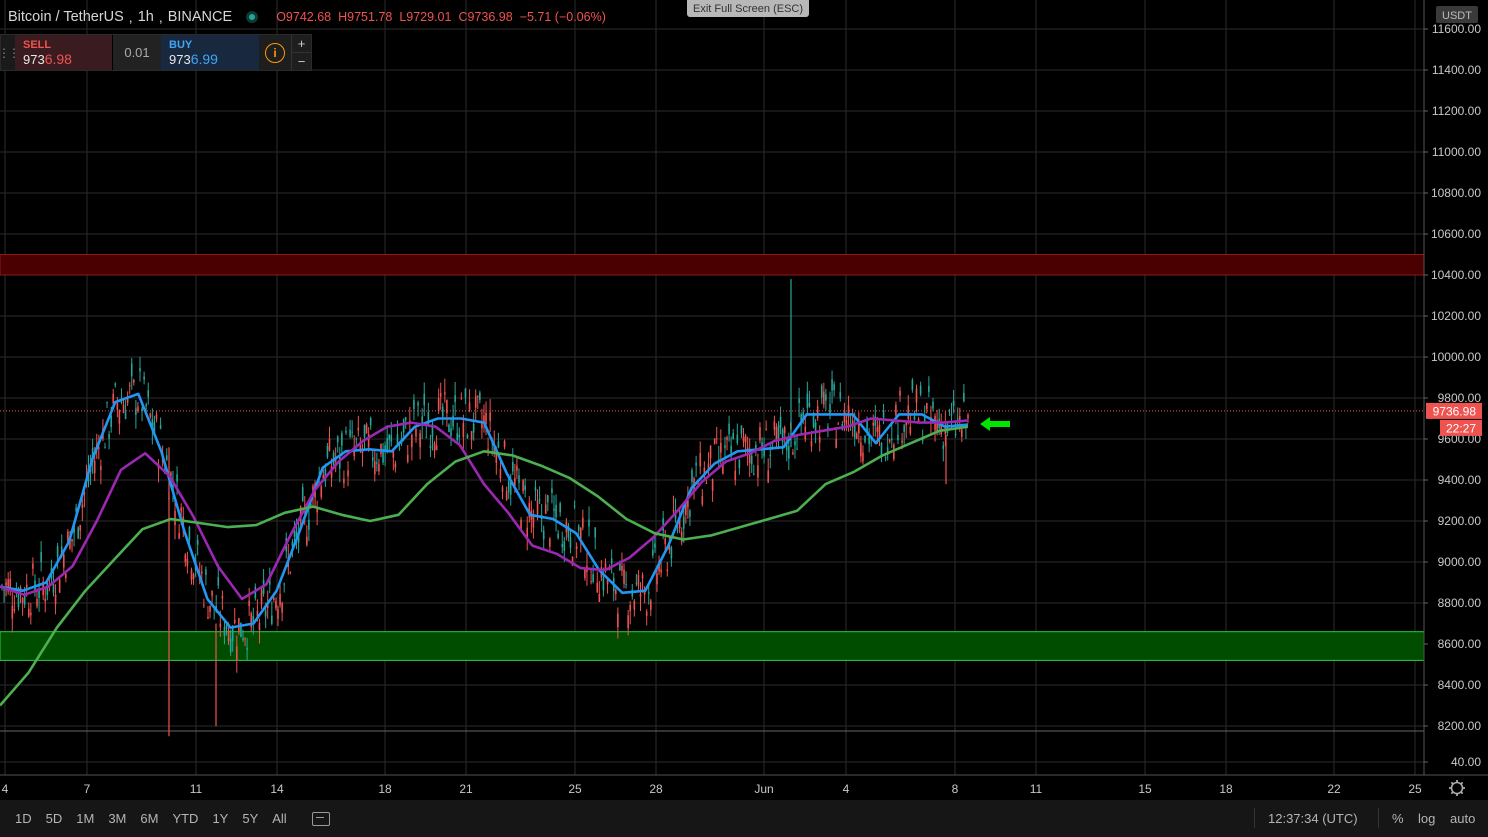  I want to click on auto-scale-toggle: auto, so click(1462, 818).